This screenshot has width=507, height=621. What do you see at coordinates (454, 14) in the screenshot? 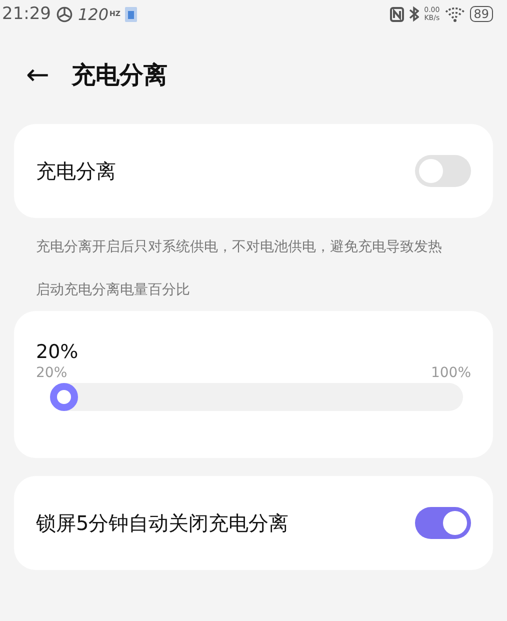
I see `wifi-icon` at bounding box center [454, 14].